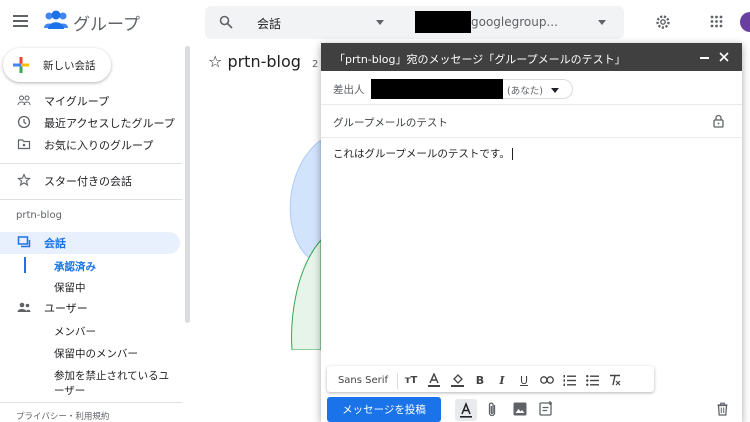 The height and width of the screenshot is (422, 750). Describe the element at coordinates (512, 154) in the screenshot. I see `text-cursor` at that location.